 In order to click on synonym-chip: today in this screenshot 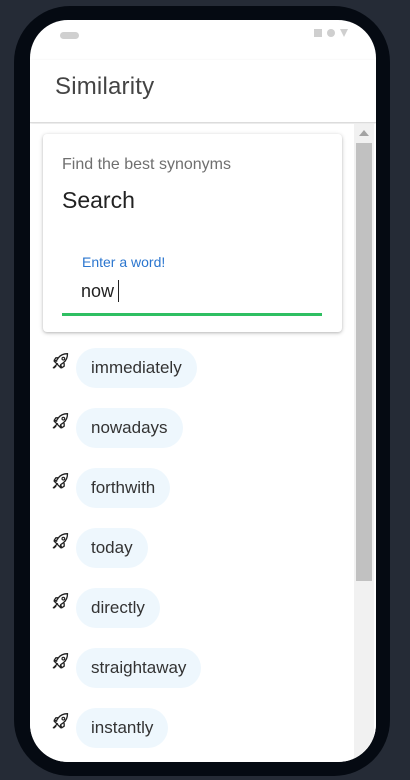, I will do `click(112, 548)`.